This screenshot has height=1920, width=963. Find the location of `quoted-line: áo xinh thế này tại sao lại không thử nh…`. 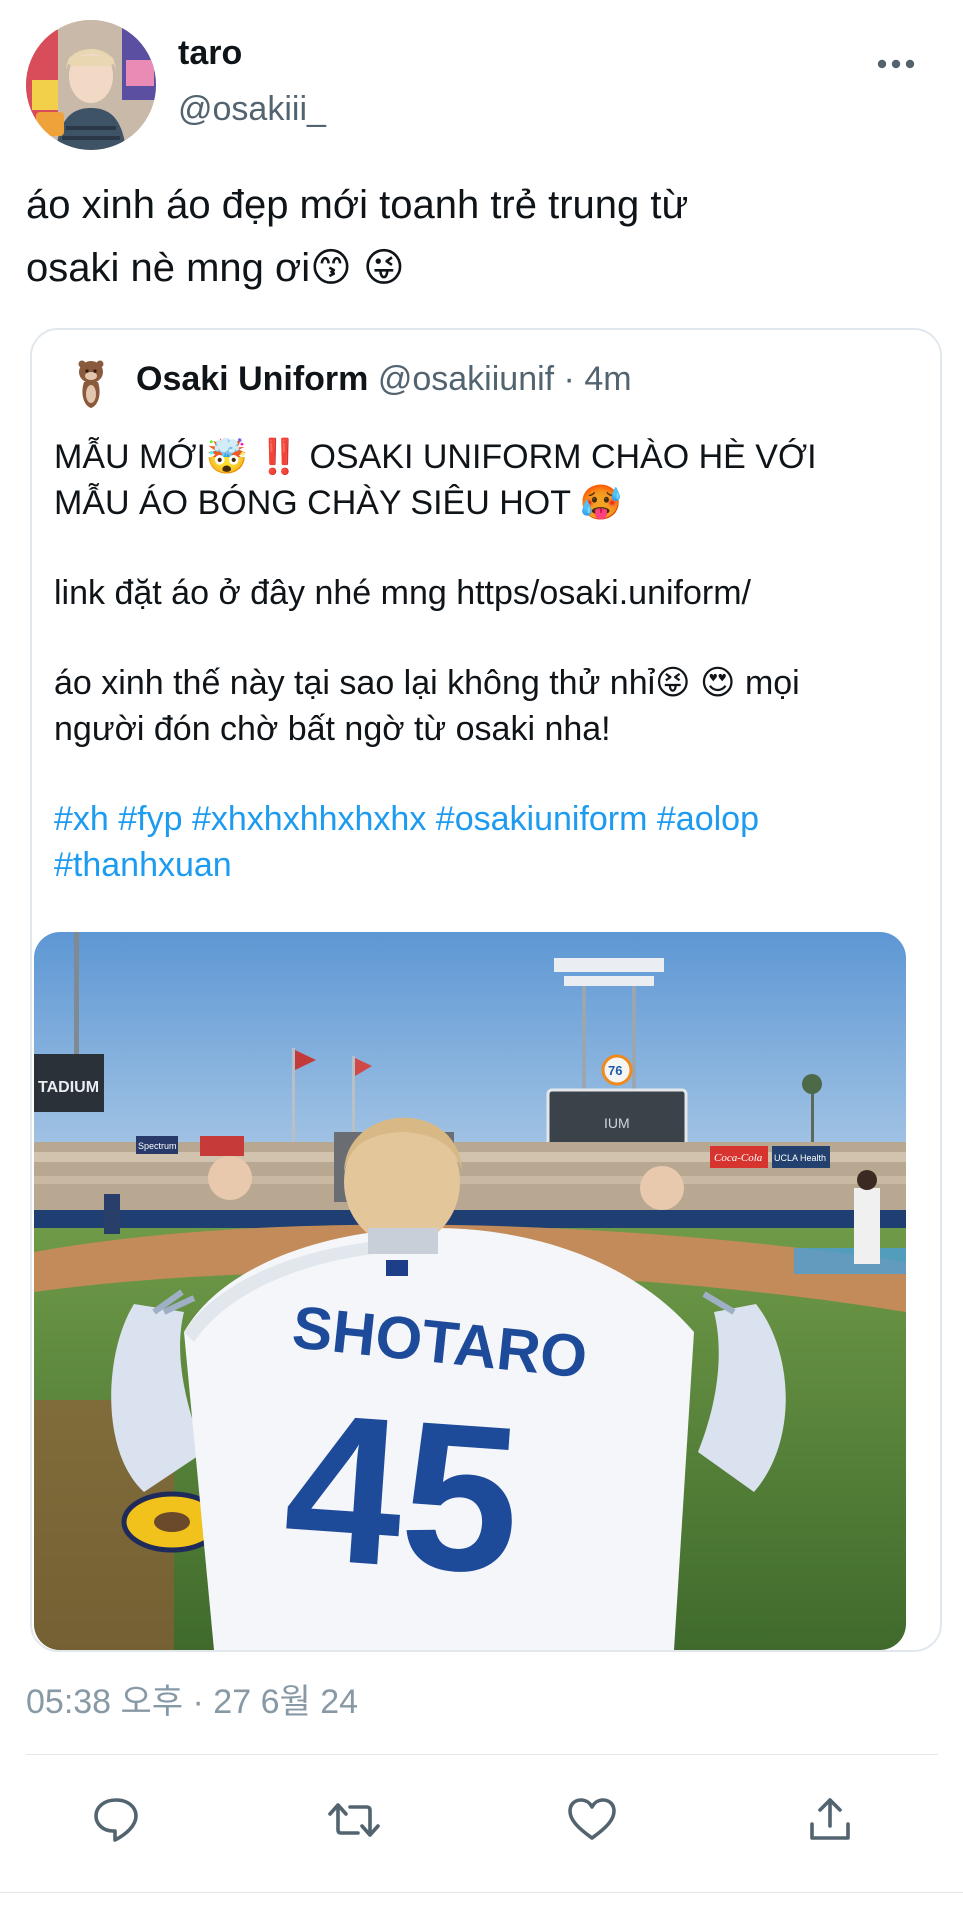

quoted-line: áo xinh thế này tại sao lại không thử nh… is located at coordinates (427, 683).